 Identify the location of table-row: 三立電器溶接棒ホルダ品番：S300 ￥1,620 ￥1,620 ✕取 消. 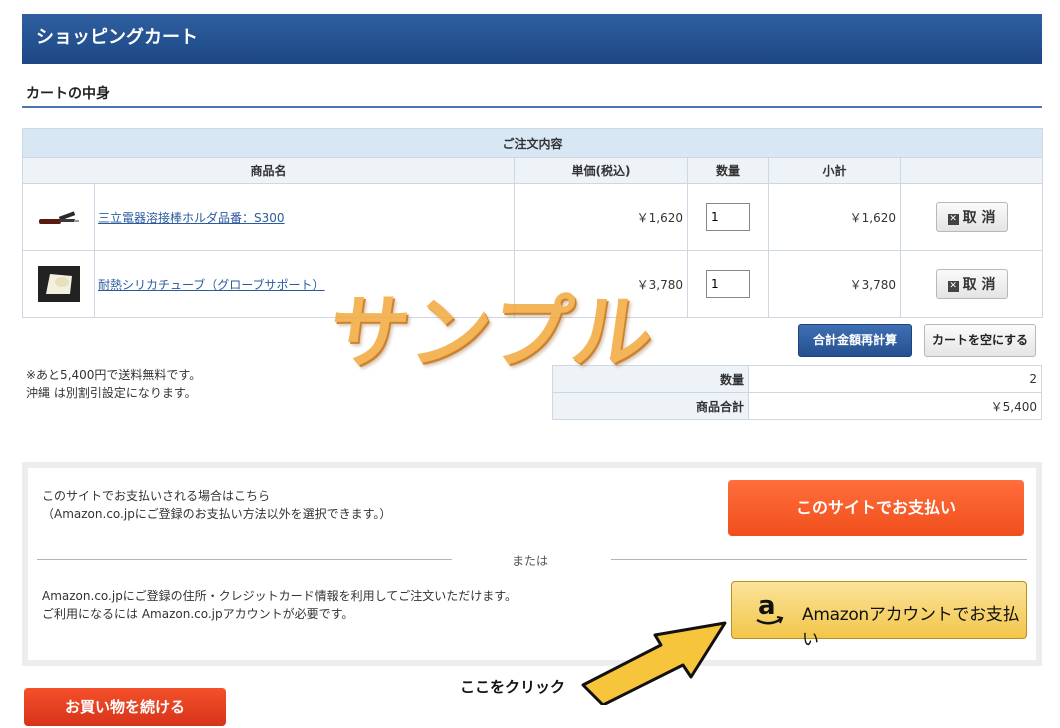
(533, 217).